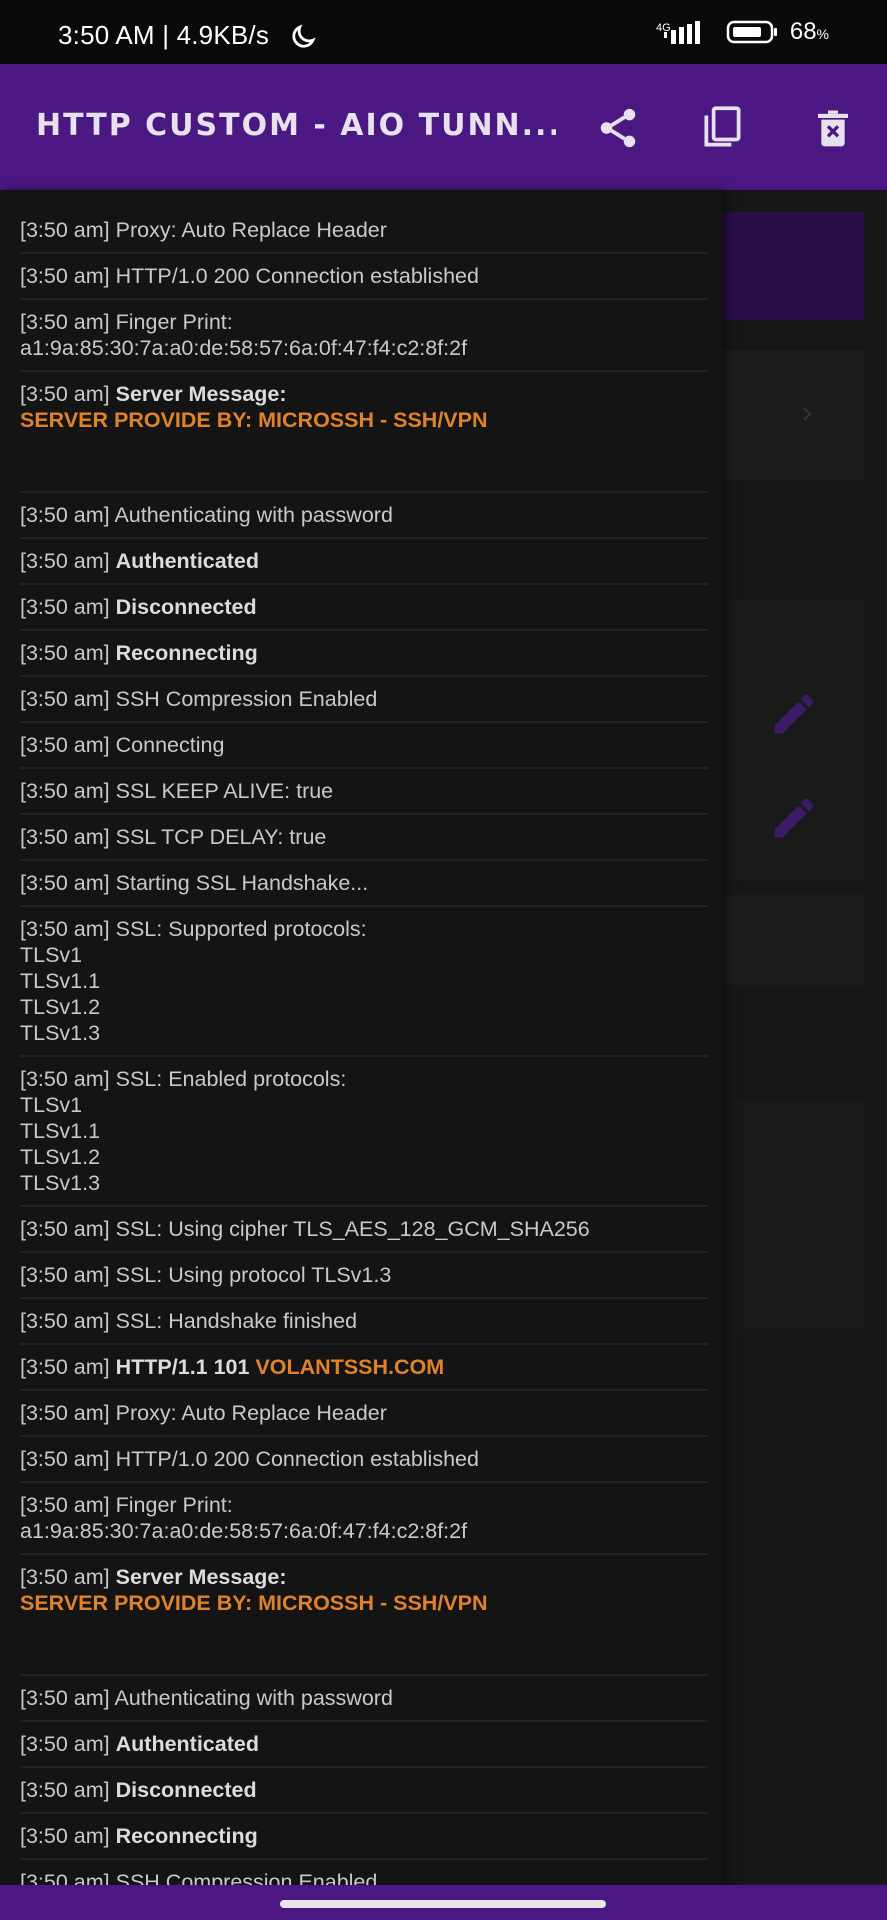  What do you see at coordinates (751, 32) in the screenshot?
I see `battery-icon` at bounding box center [751, 32].